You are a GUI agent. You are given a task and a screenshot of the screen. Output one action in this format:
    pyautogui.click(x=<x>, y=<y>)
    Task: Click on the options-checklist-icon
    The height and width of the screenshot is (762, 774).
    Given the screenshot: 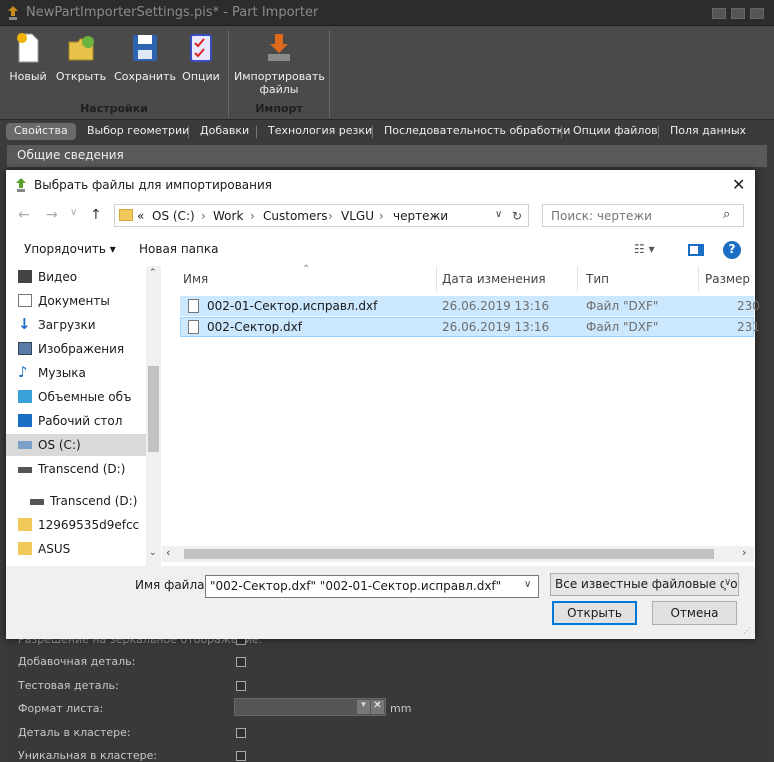 What is the action you would take?
    pyautogui.click(x=201, y=48)
    